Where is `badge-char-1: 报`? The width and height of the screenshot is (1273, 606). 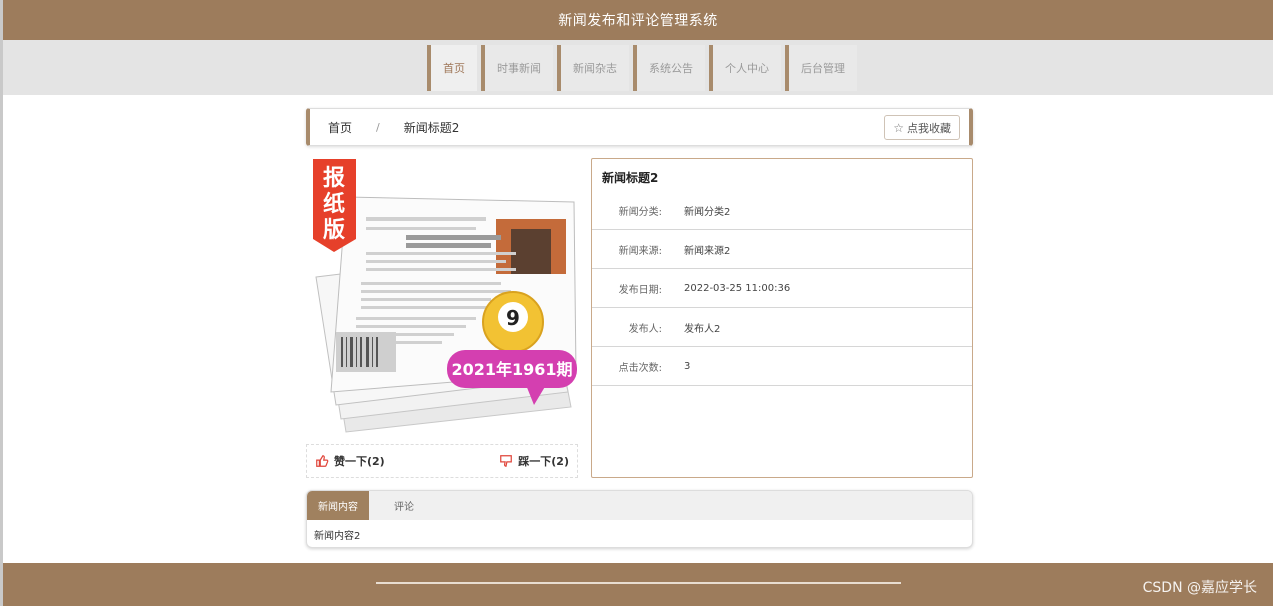
badge-char-1: 报 is located at coordinates (334, 178).